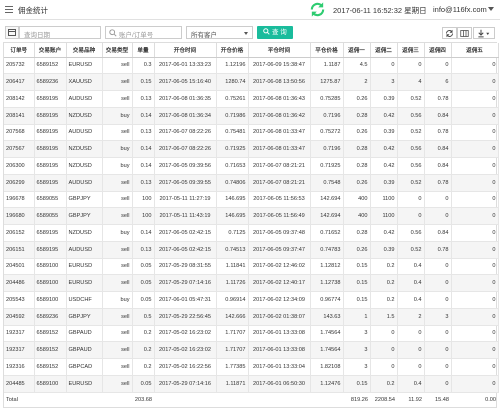  What do you see at coordinates (232, 50) in the screenshot?
I see `column-header: 开仓价格` at bounding box center [232, 50].